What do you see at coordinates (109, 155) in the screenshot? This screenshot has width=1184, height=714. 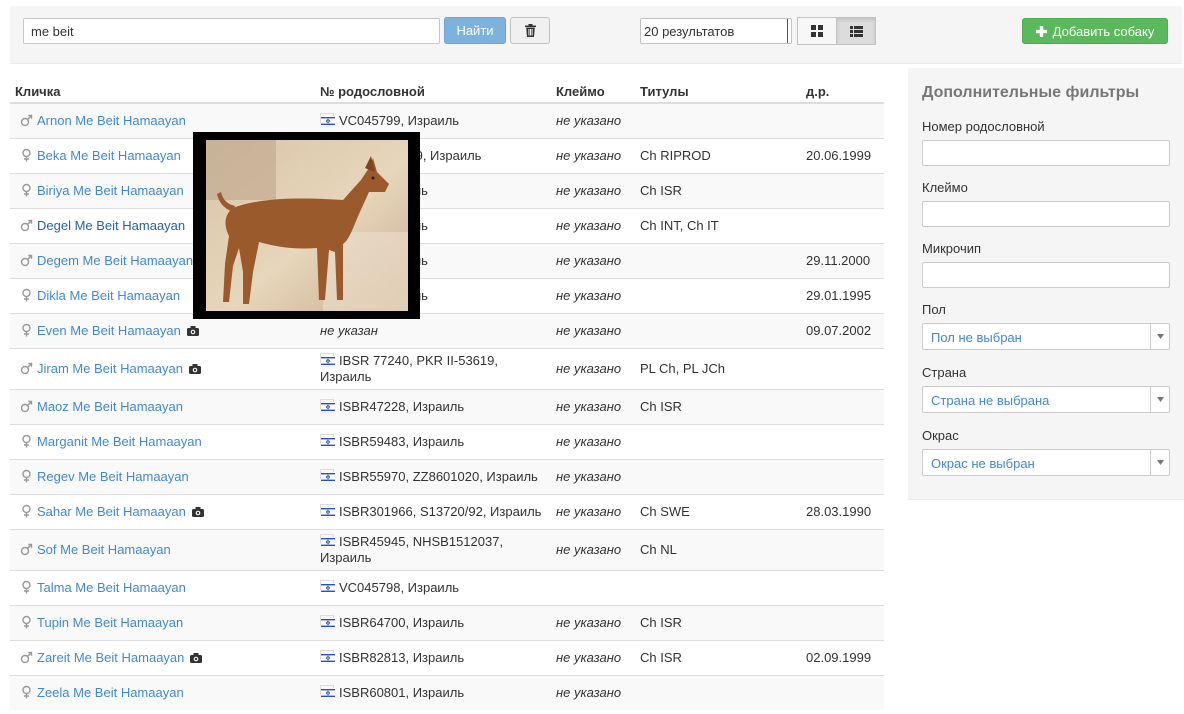 I see `dog-name-link: Beka Me Beit Hamaayan` at bounding box center [109, 155].